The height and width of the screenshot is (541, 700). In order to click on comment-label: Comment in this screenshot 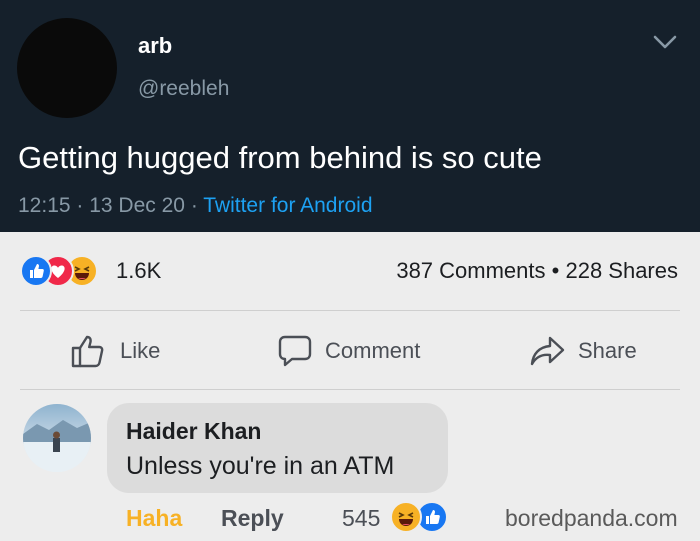, I will do `click(373, 350)`.